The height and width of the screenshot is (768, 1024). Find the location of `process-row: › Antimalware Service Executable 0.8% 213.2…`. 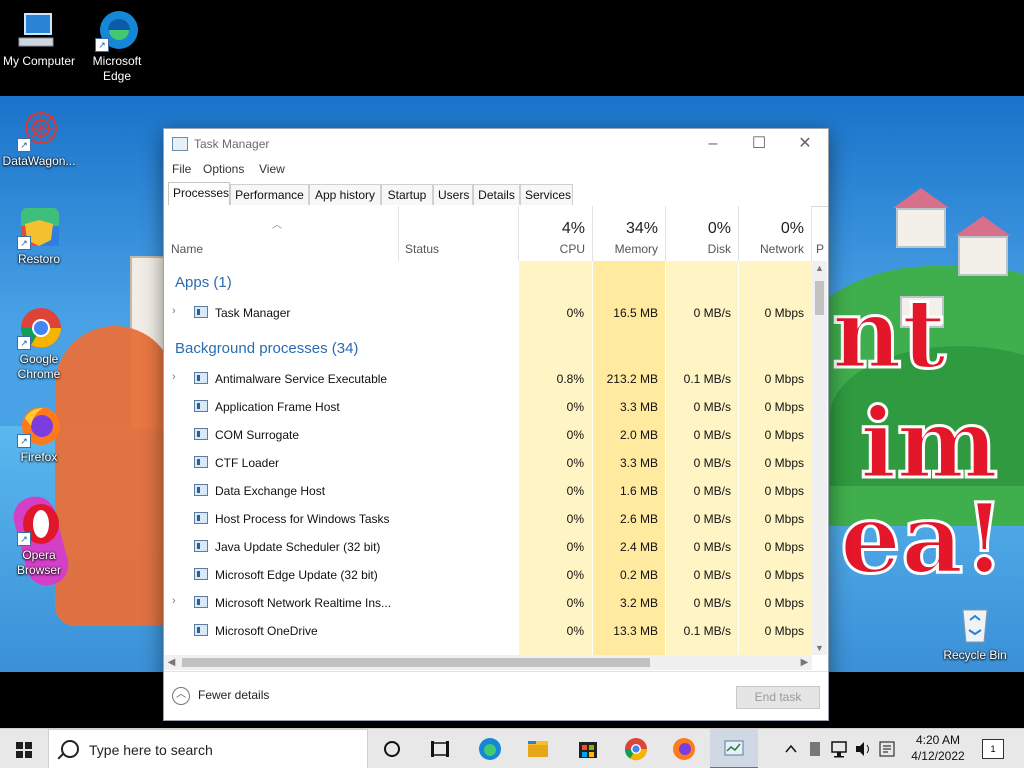

process-row: › Antimalware Service Executable 0.8% 213.2… is located at coordinates (488, 379).